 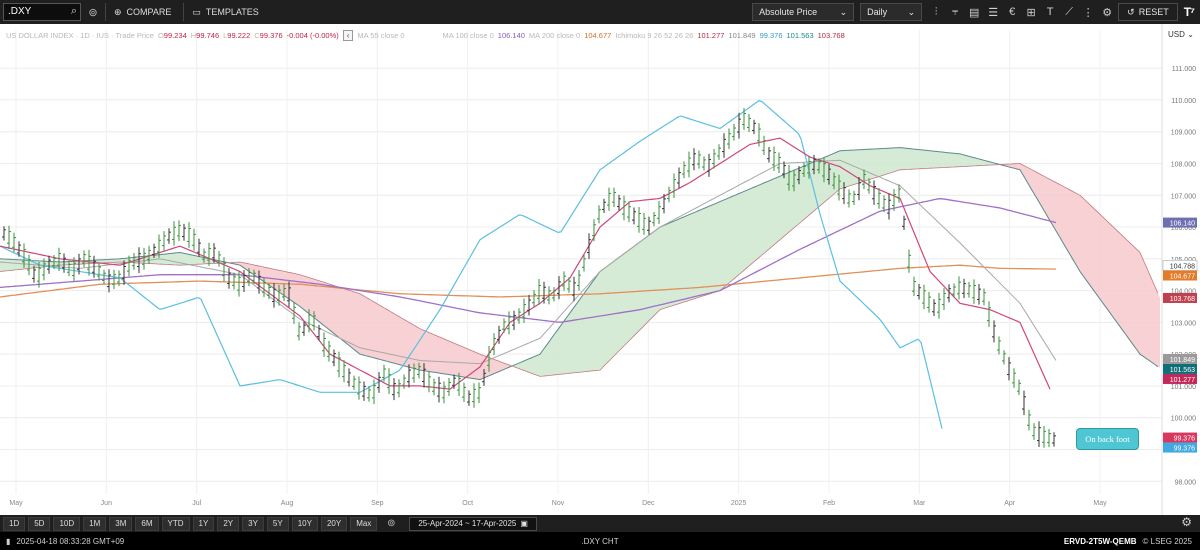 I want to click on x-tick-label: Nov, so click(x=558, y=503).